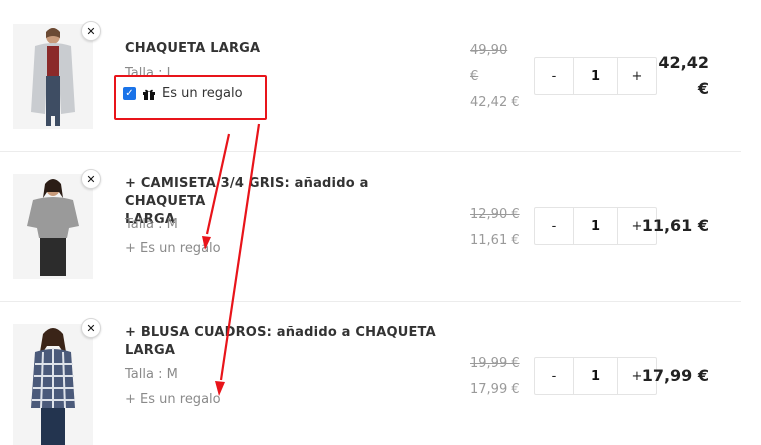  What do you see at coordinates (637, 76) in the screenshot?
I see `increase-quantity-button: +` at bounding box center [637, 76].